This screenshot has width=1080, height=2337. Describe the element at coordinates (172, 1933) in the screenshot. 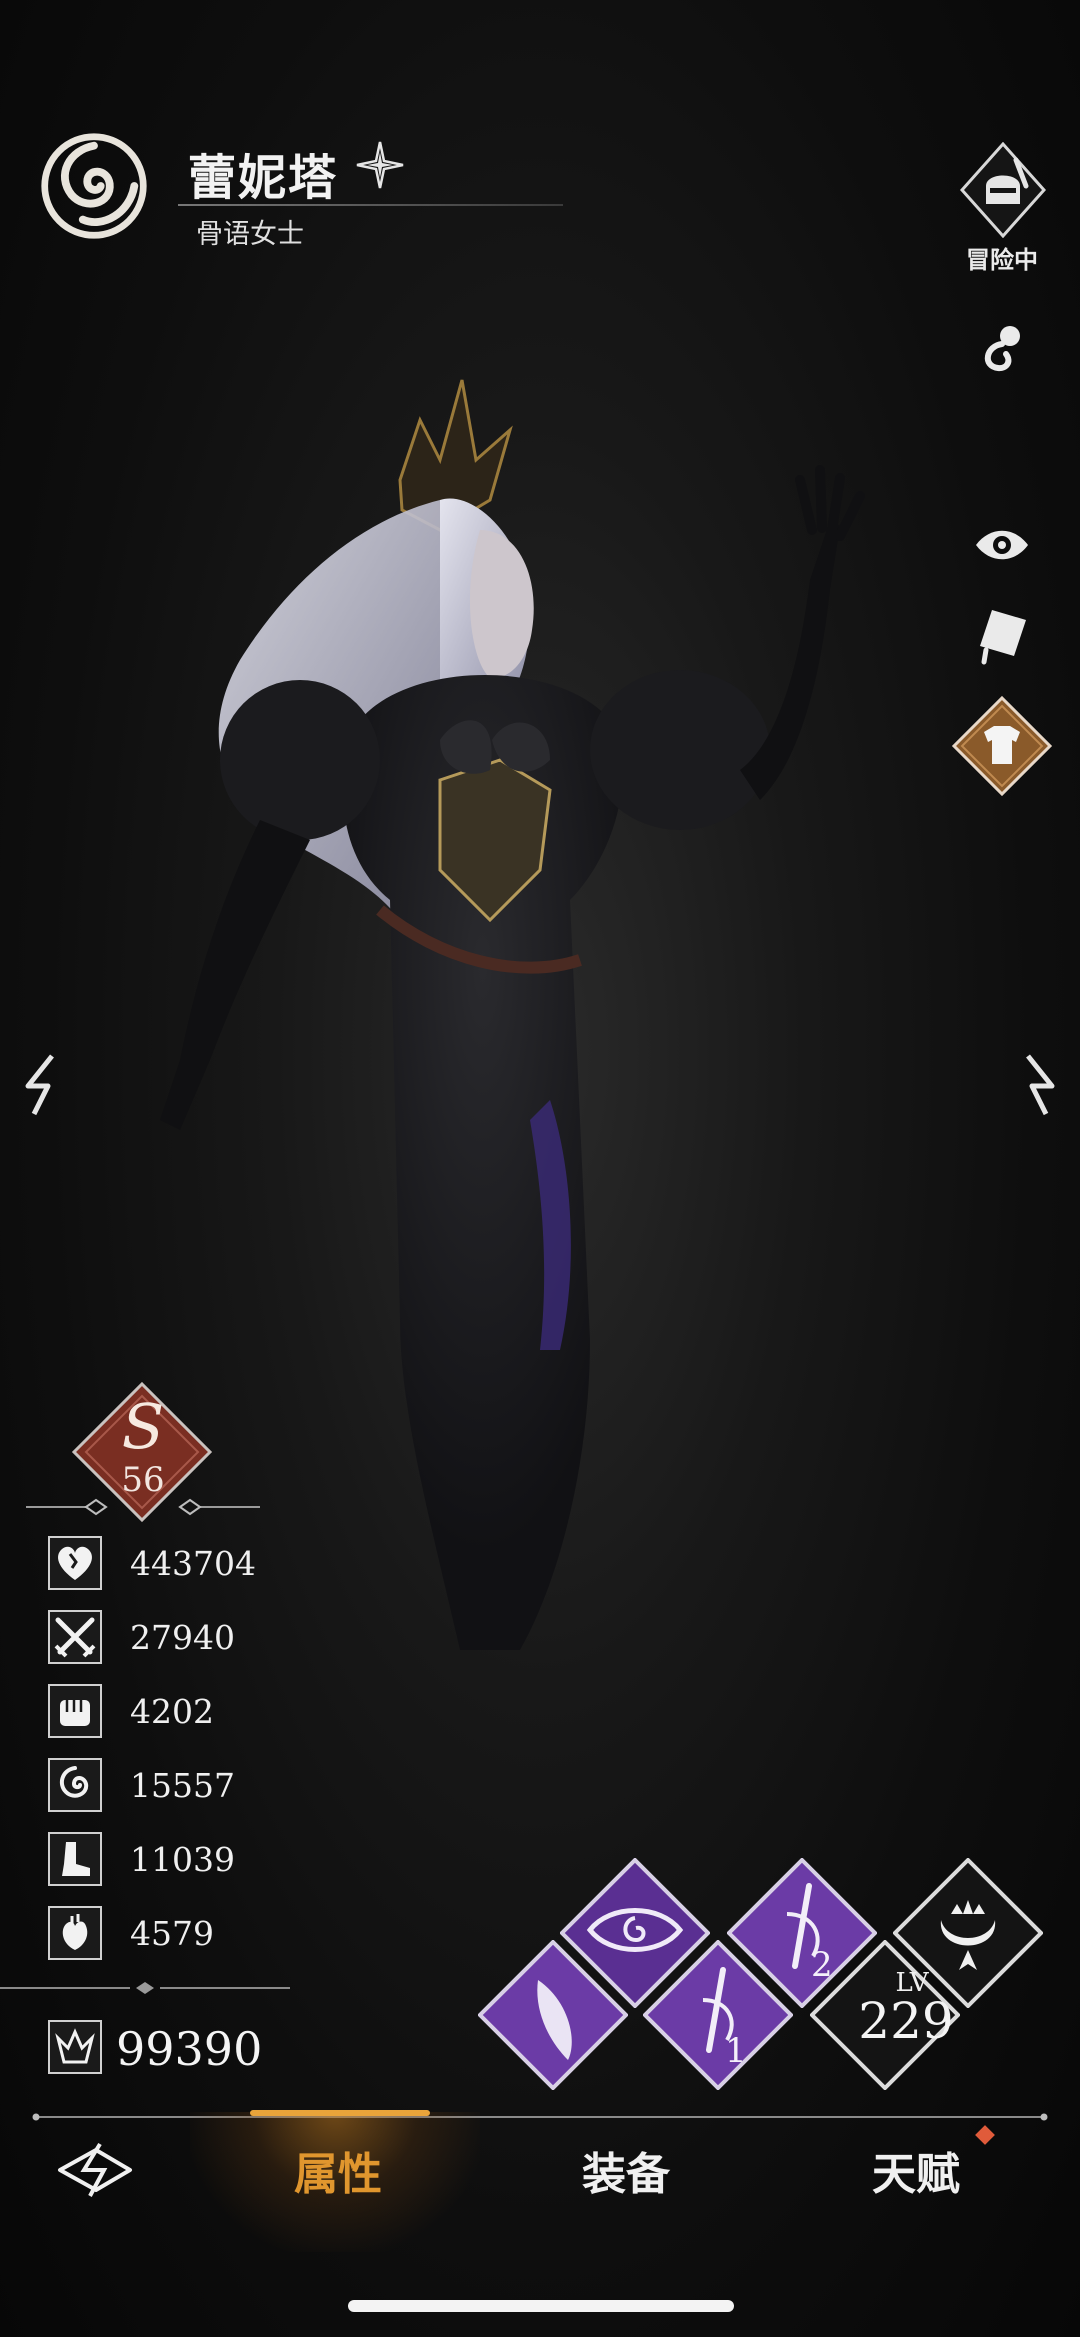

I see `stat-value: 4579` at that location.